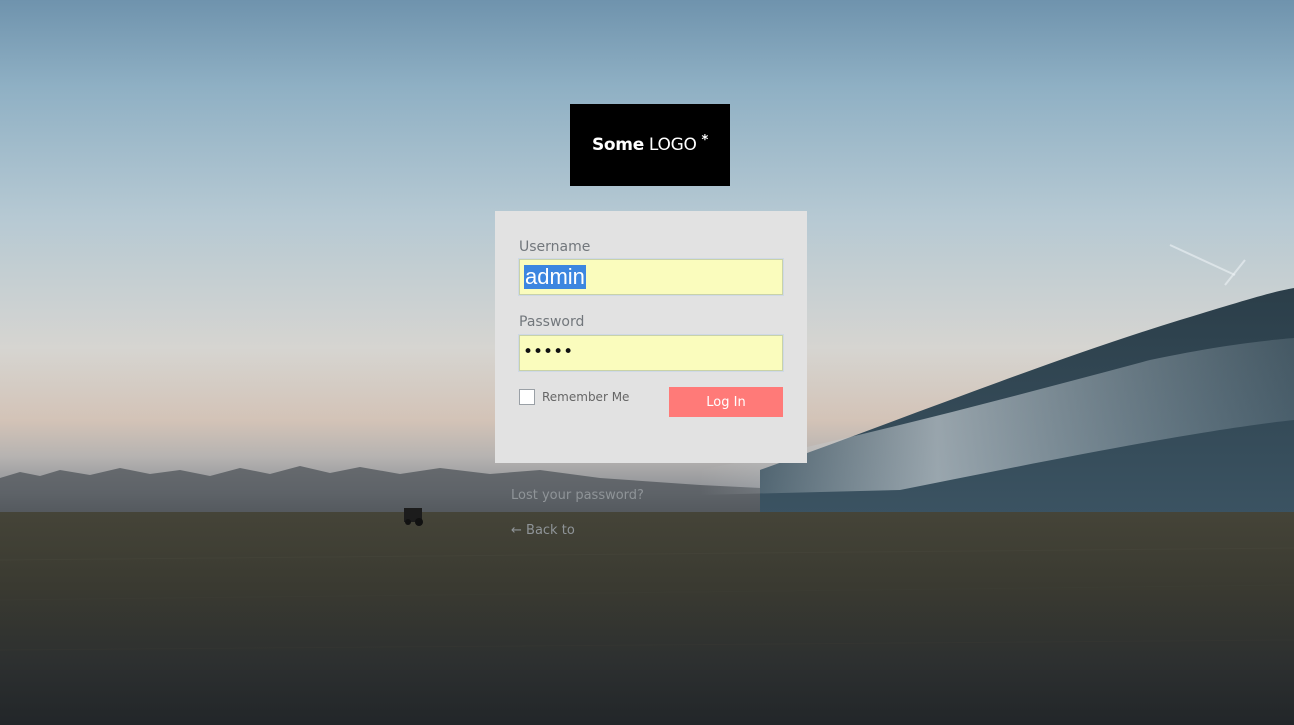 Image resolution: width=1294 pixels, height=725 pixels. I want to click on username-value: admin, so click(555, 276).